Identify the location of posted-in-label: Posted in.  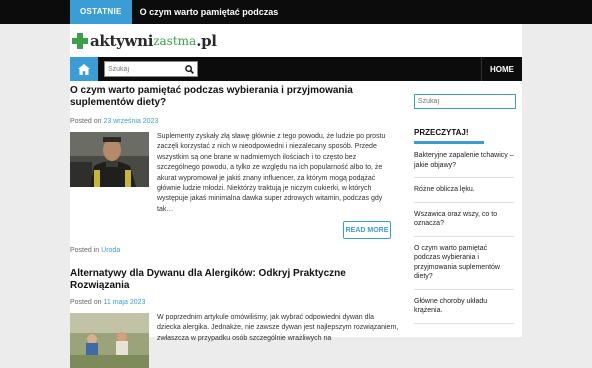
(85, 250).